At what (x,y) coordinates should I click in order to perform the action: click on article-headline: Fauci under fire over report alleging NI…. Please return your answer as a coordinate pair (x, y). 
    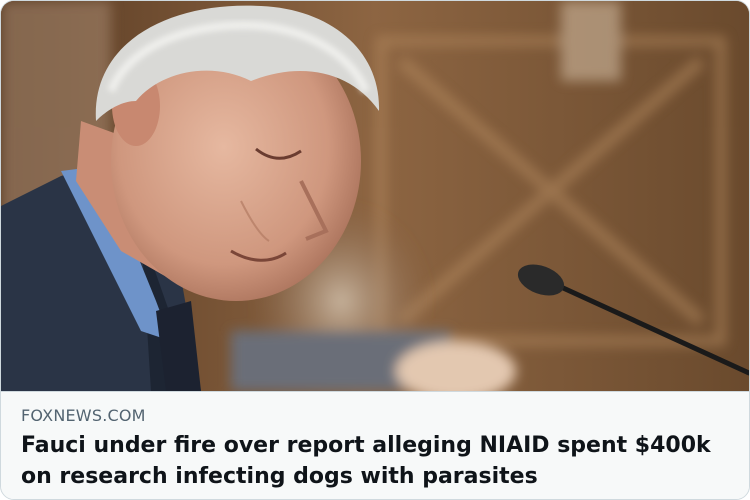
    Looking at the image, I should click on (371, 461).